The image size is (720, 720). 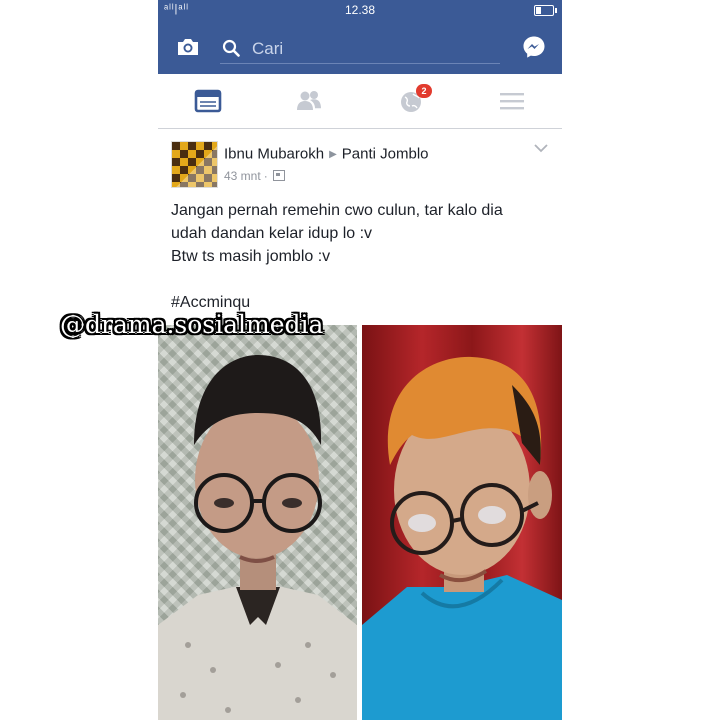 What do you see at coordinates (424, 91) in the screenshot?
I see `notification-badge: 2` at bounding box center [424, 91].